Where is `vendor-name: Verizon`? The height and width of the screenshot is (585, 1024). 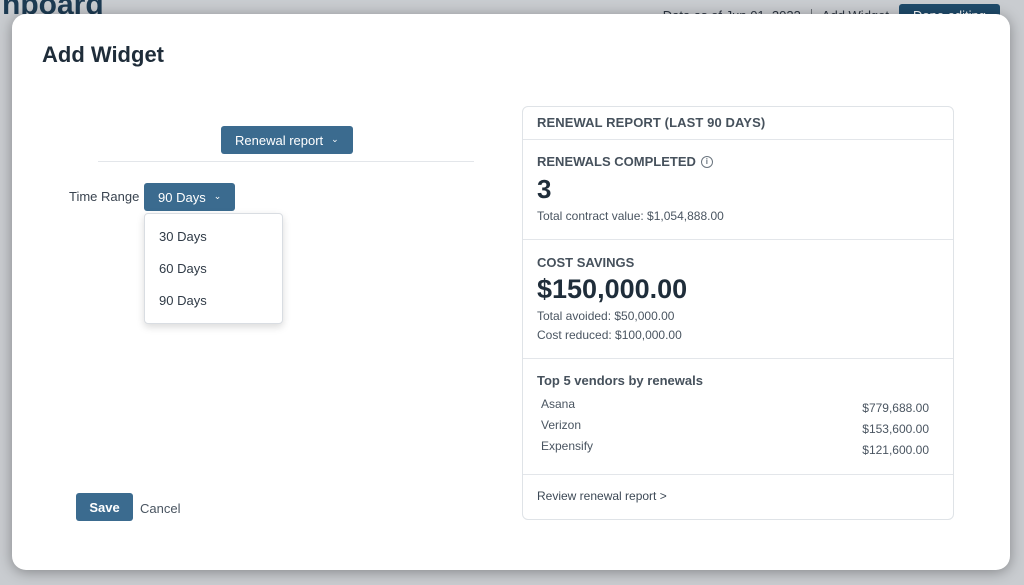 vendor-name: Verizon is located at coordinates (561, 425).